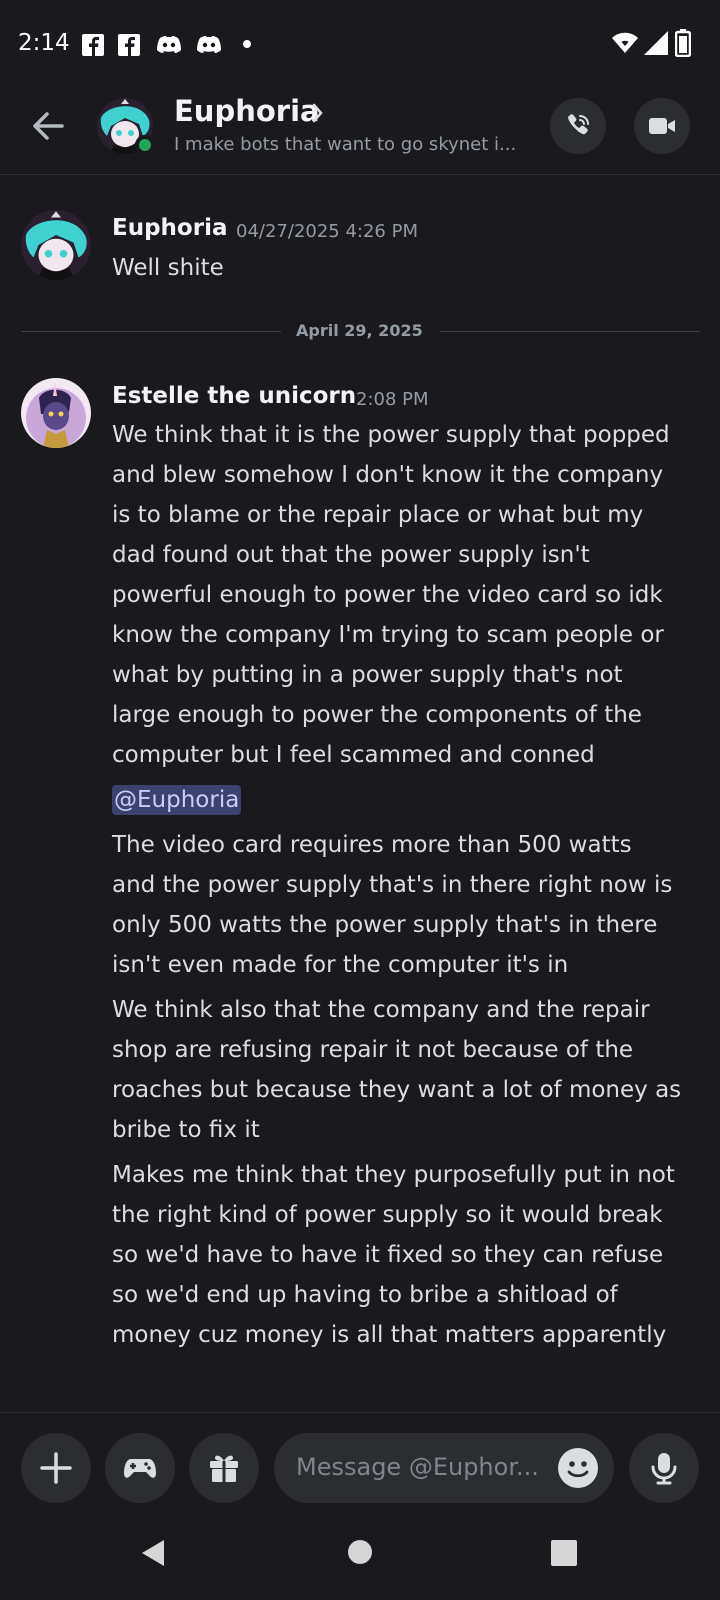  I want to click on microphone-icon, so click(664, 1469).